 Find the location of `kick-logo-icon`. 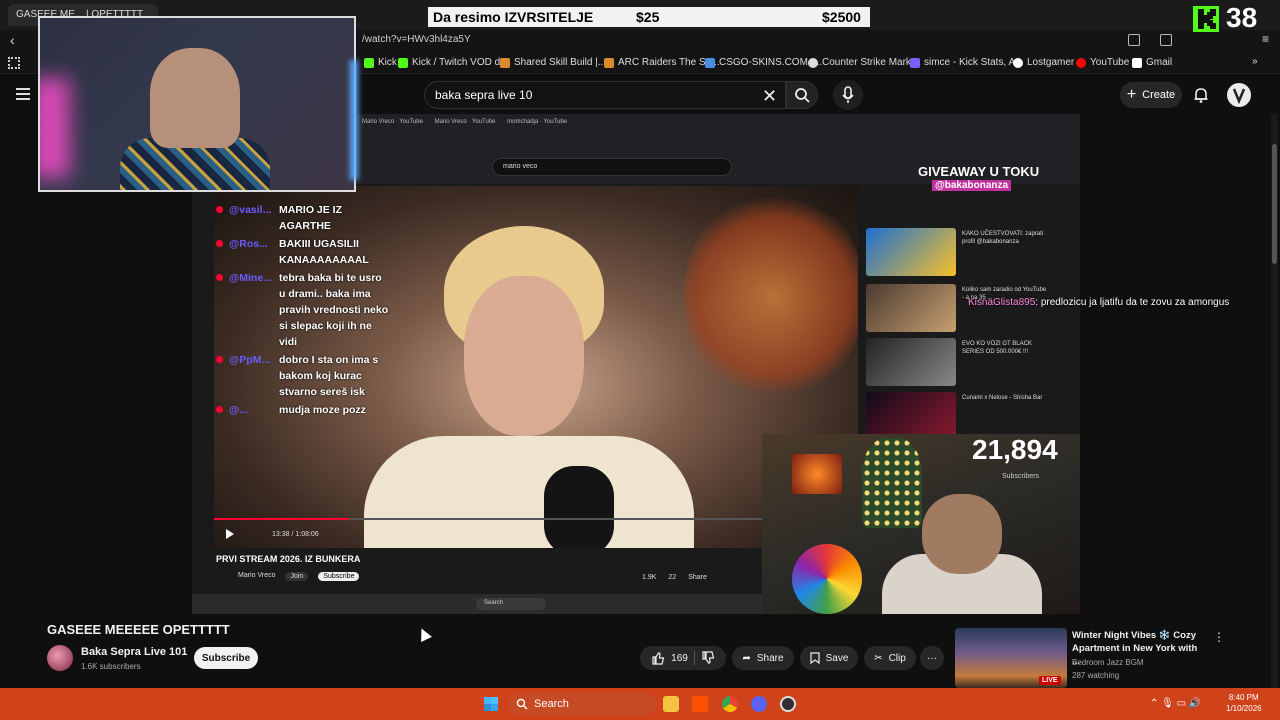

kick-logo-icon is located at coordinates (1206, 19).